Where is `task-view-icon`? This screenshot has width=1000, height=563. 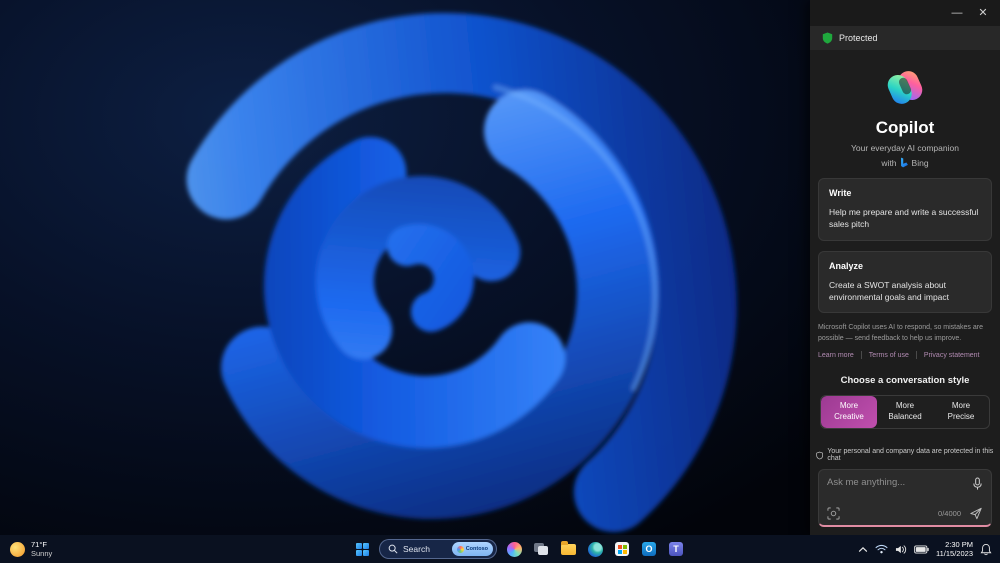 task-view-icon is located at coordinates (541, 549).